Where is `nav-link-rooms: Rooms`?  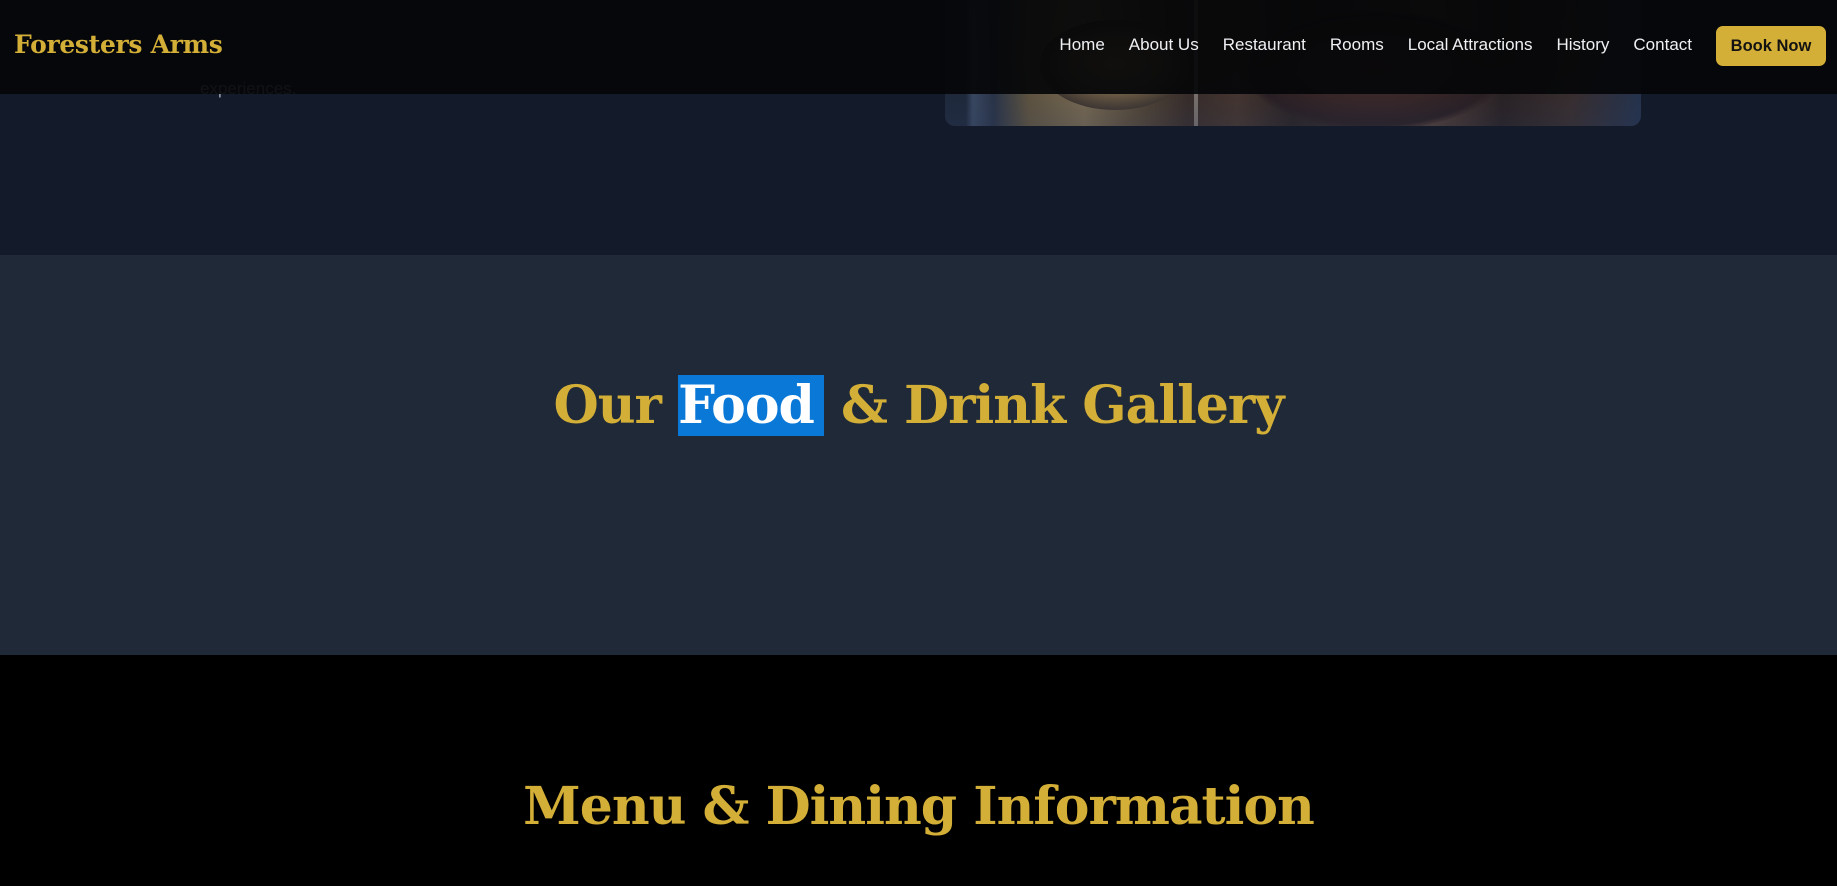 nav-link-rooms: Rooms is located at coordinates (1357, 45).